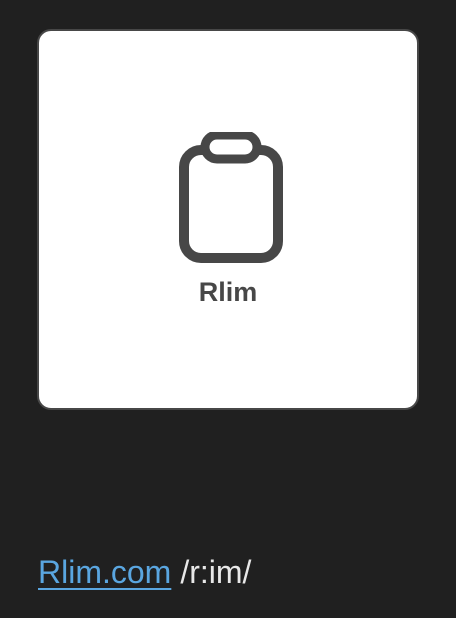 This screenshot has height=618, width=456. I want to click on clipboard-icon, so click(231, 198).